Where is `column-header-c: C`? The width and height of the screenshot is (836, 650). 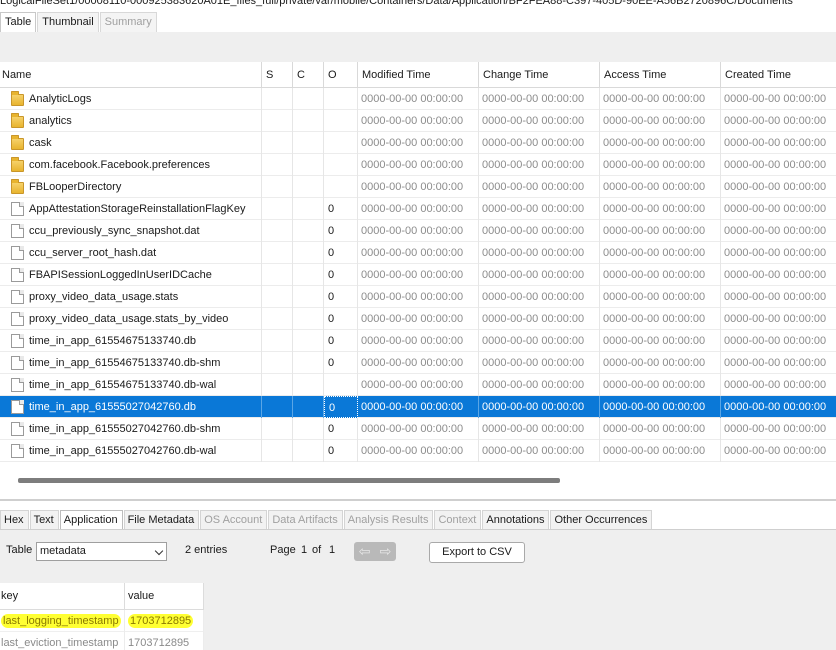 column-header-c: C is located at coordinates (308, 75).